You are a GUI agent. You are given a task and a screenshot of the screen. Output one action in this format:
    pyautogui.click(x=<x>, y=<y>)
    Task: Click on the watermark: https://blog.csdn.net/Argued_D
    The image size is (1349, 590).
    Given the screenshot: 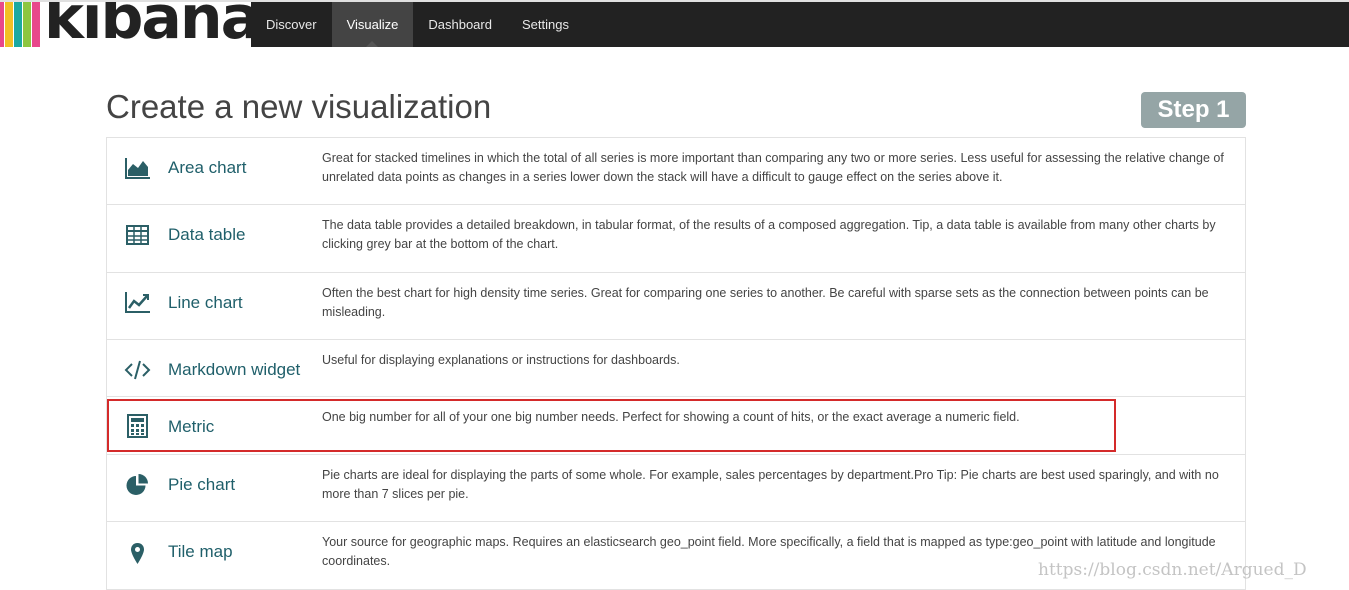 What is the action you would take?
    pyautogui.click(x=1172, y=570)
    